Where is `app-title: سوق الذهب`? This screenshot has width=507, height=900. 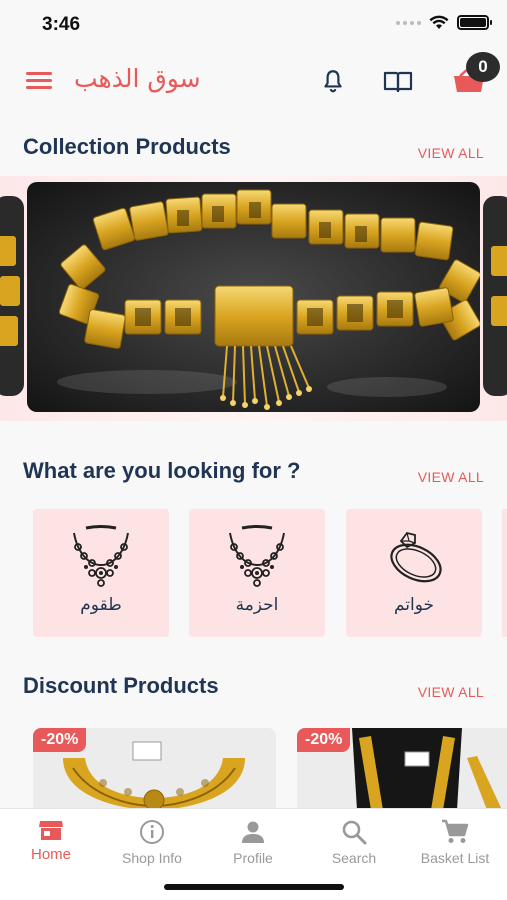 app-title: سوق الذهب is located at coordinates (137, 78).